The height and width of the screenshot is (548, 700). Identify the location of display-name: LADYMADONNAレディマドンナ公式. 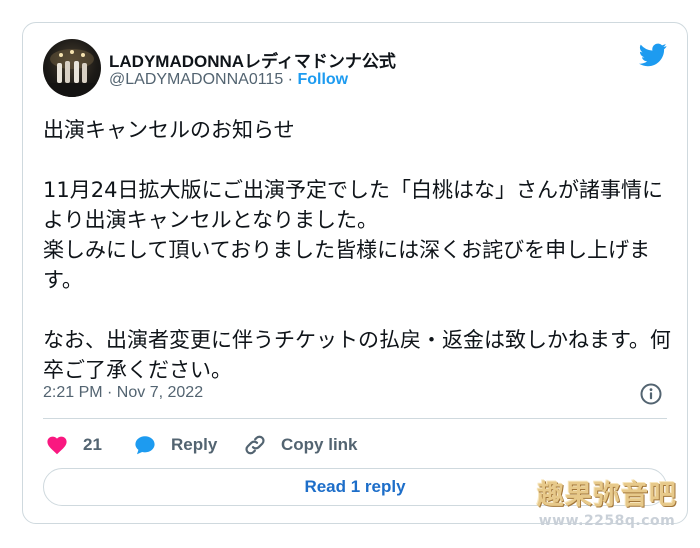
(252, 59).